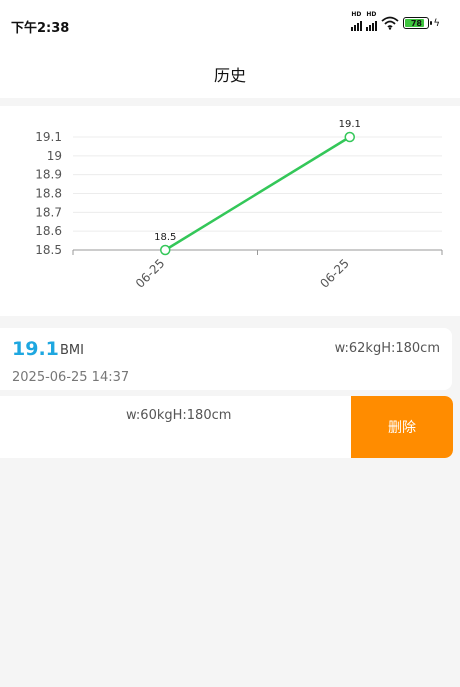 The image size is (460, 687). Describe the element at coordinates (71, 377) in the screenshot. I see `record-datetime: 2025-06-25 14:37` at that location.